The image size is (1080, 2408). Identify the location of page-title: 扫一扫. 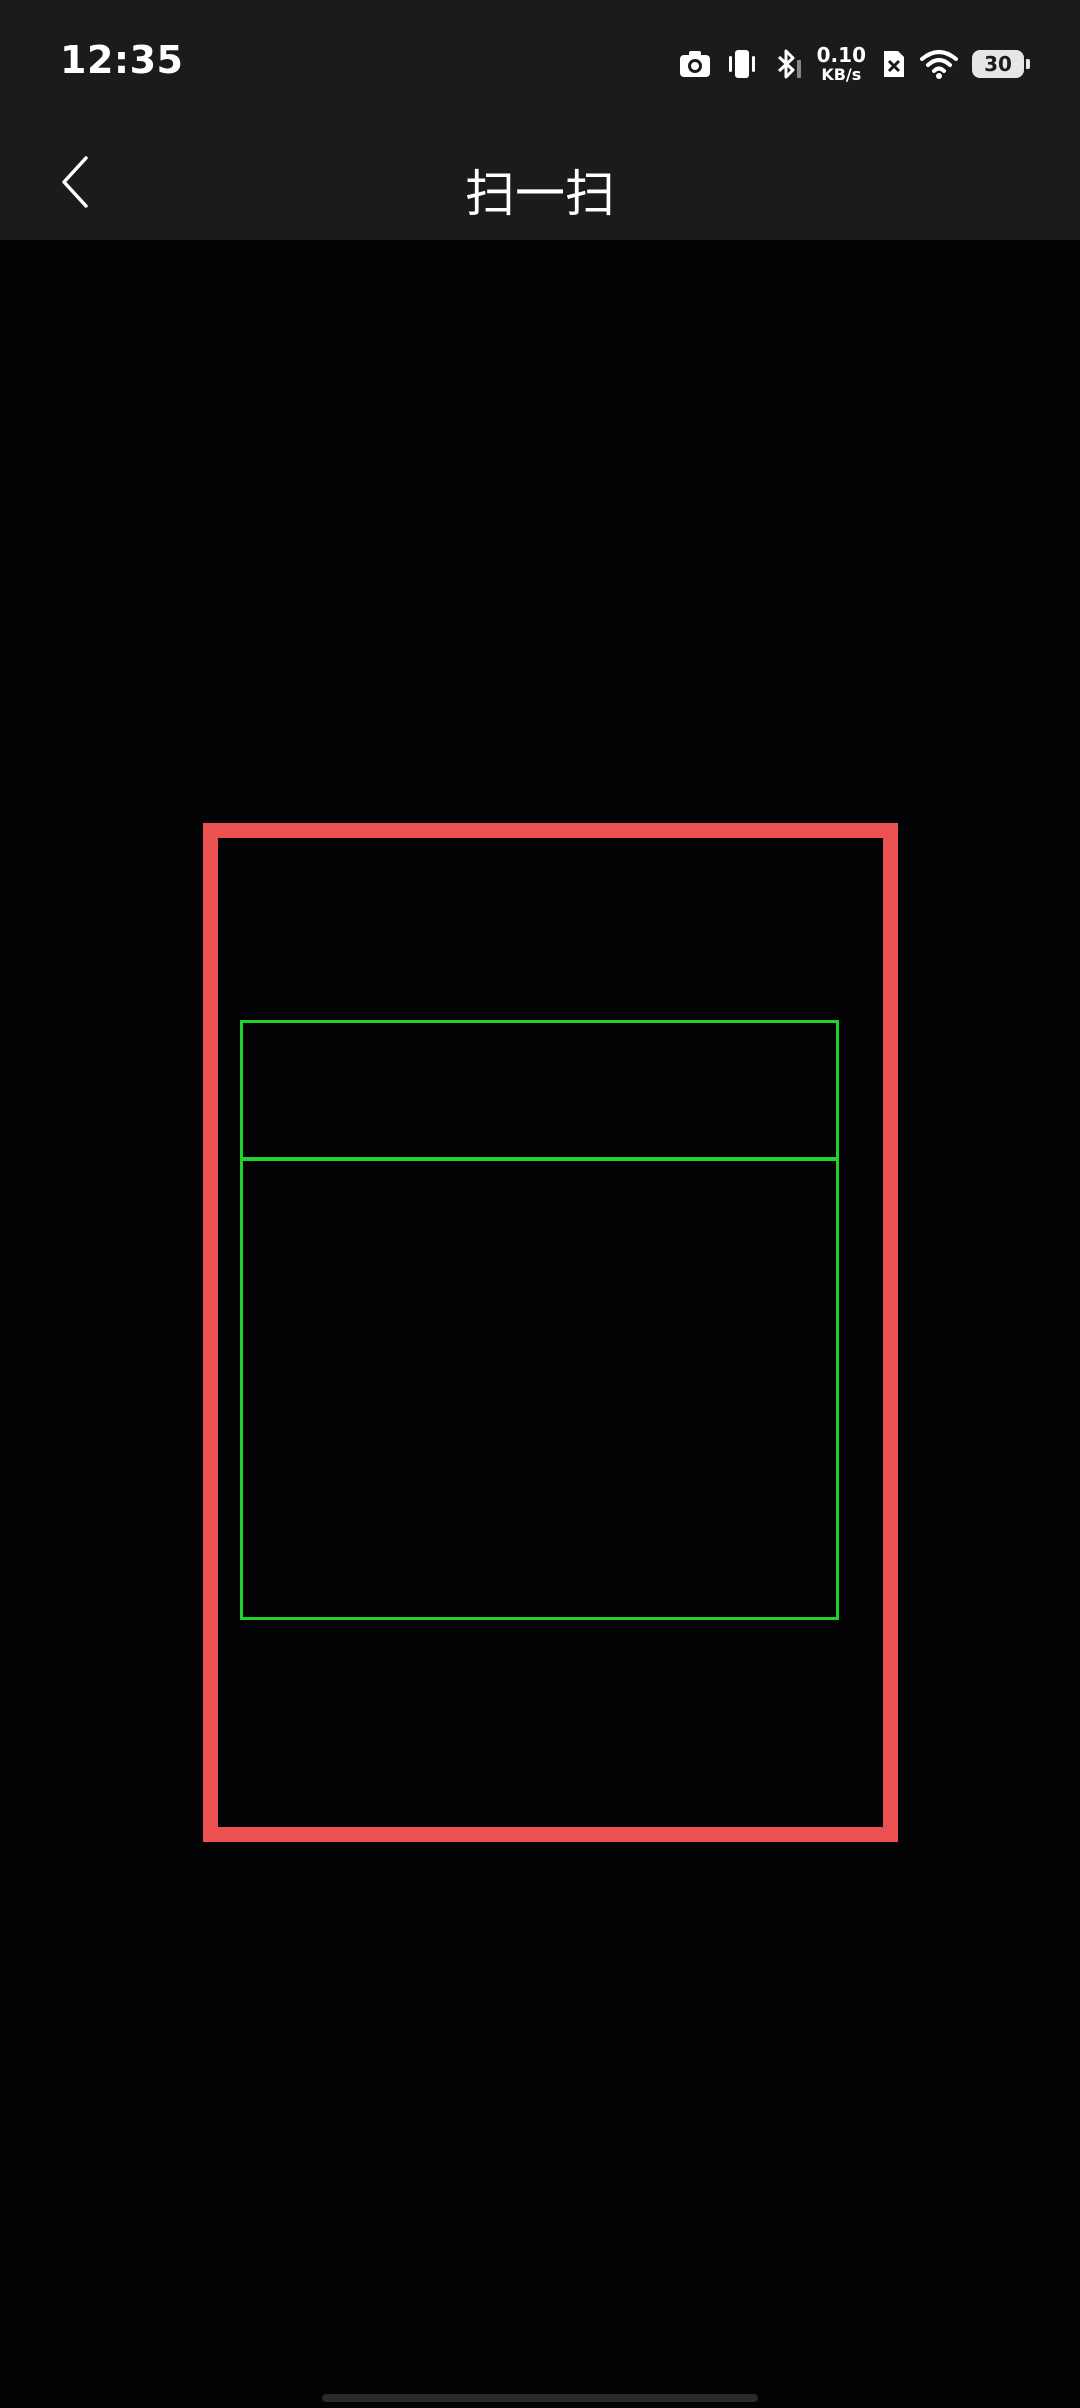
(540, 194).